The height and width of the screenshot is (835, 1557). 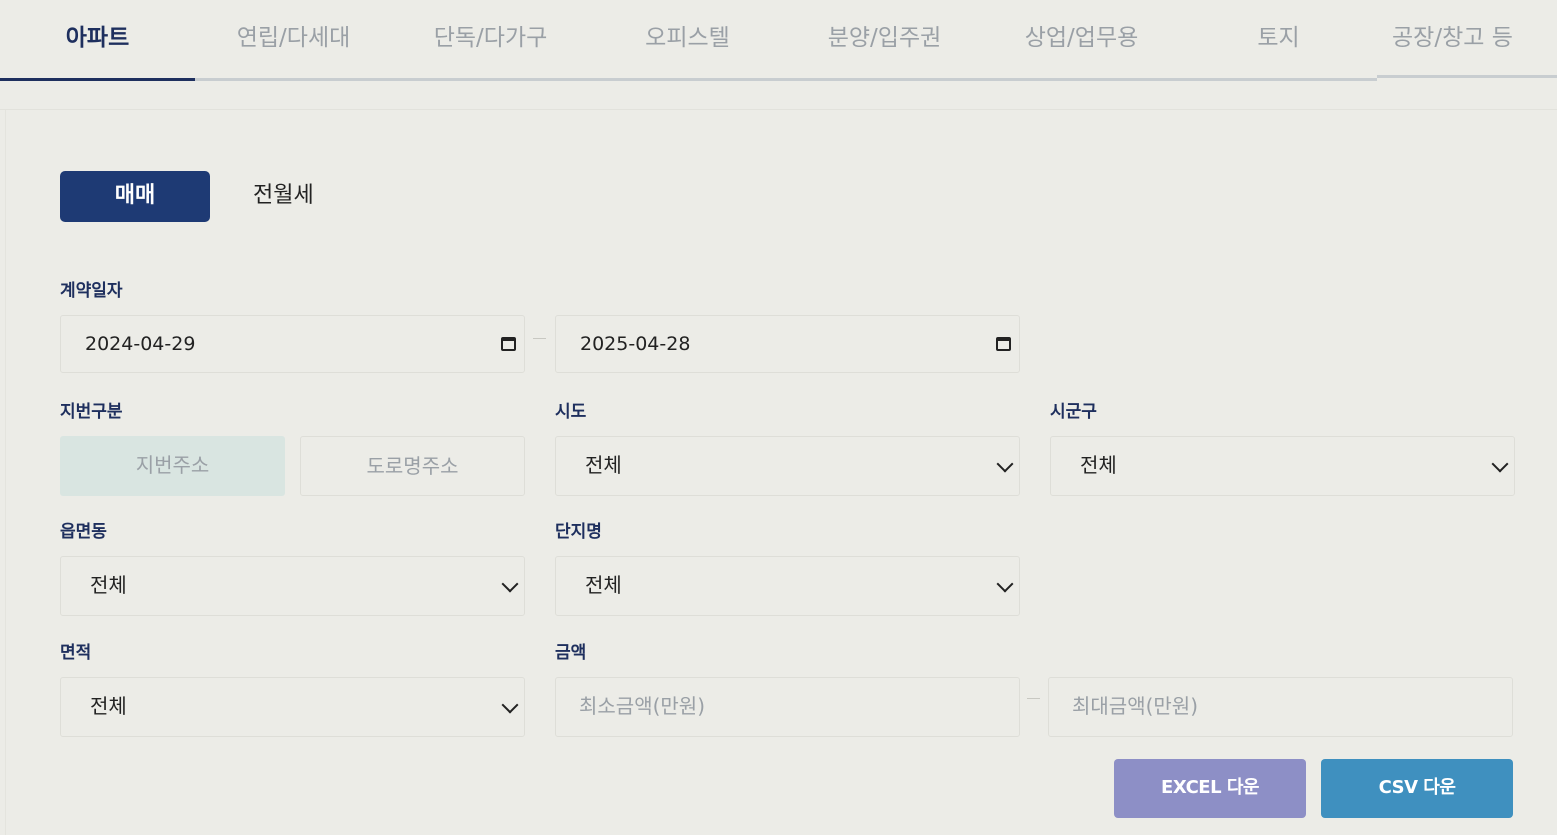 What do you see at coordinates (292, 344) in the screenshot?
I see `contract-date-start-input: 2024-04-29` at bounding box center [292, 344].